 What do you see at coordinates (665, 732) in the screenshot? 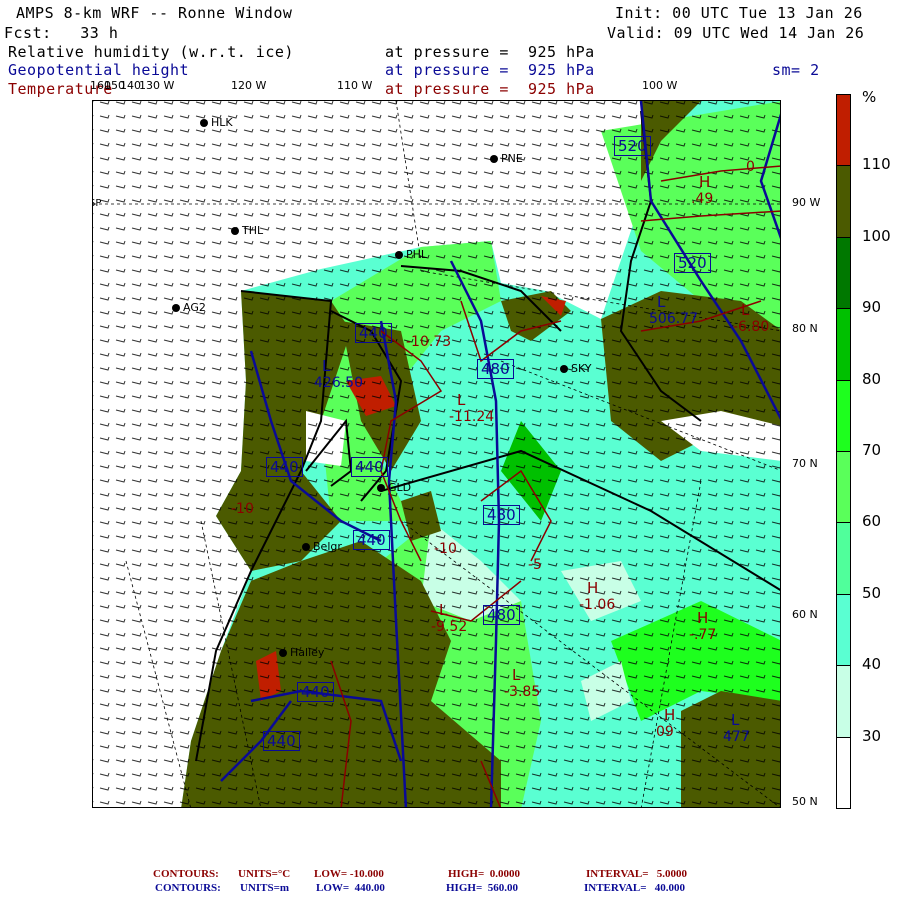
I see `extremum-value: 09` at bounding box center [665, 732].